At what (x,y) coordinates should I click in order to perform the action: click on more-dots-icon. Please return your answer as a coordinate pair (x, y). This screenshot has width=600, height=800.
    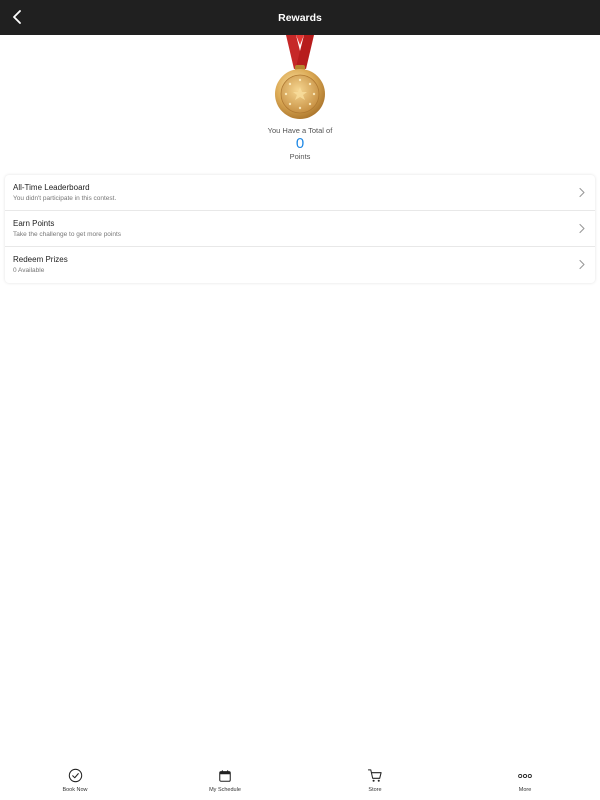
    Looking at the image, I should click on (525, 776).